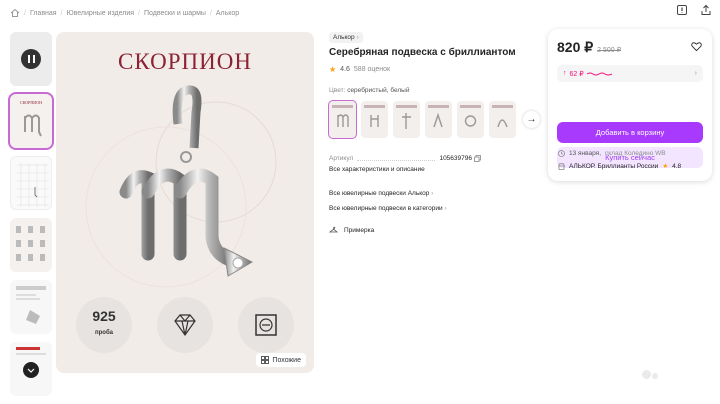 The image size is (720, 404). Describe the element at coordinates (694, 10) in the screenshot. I see `top-actions` at that location.